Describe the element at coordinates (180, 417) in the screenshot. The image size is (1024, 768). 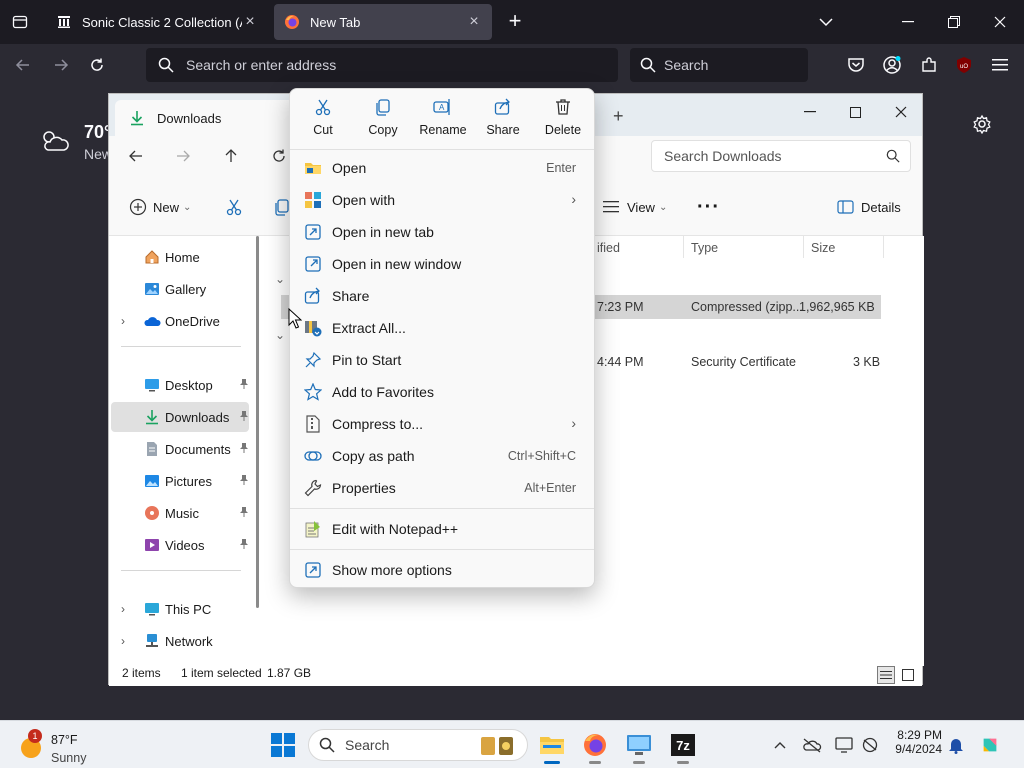
I see `sidebar-item-downloads: Downloads` at that location.